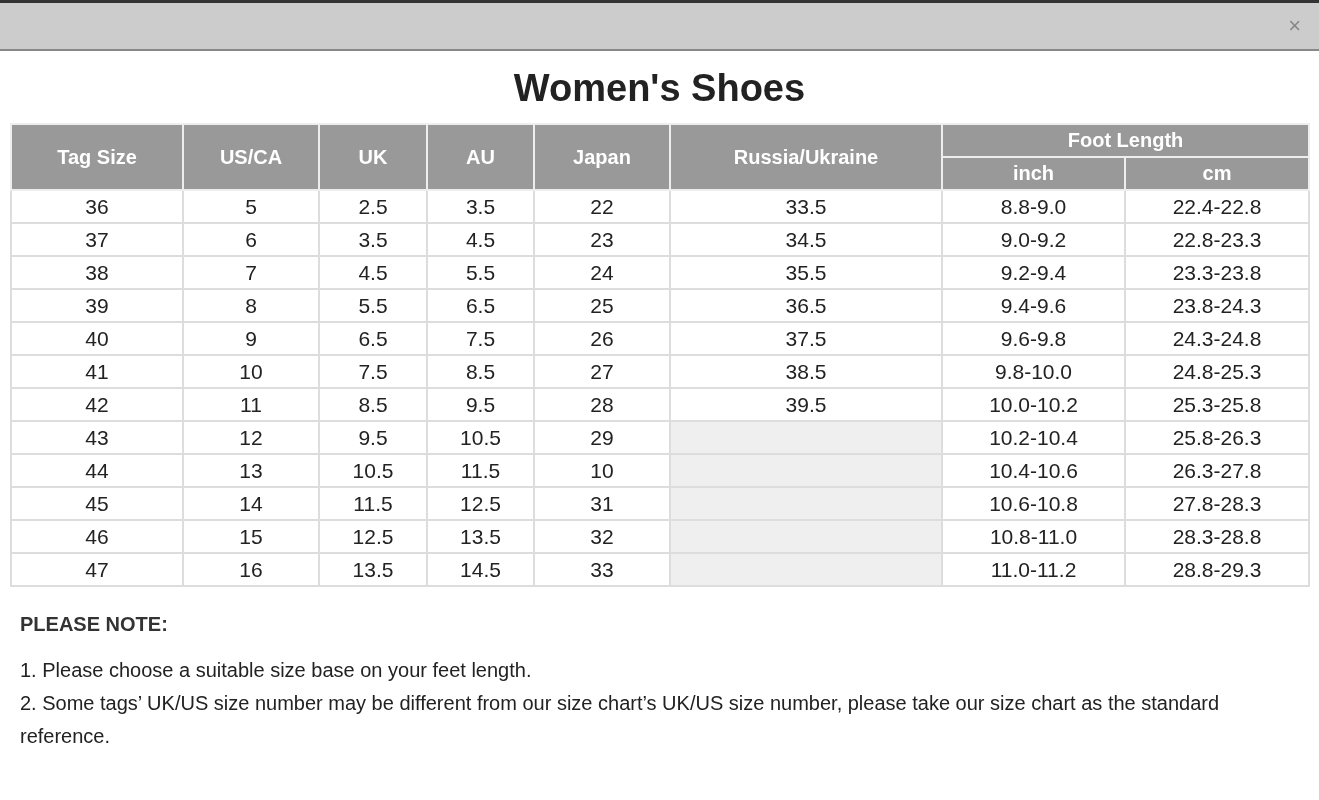  Describe the element at coordinates (1217, 239) in the screenshot. I see `table-cell: 22.8-23.3` at that location.